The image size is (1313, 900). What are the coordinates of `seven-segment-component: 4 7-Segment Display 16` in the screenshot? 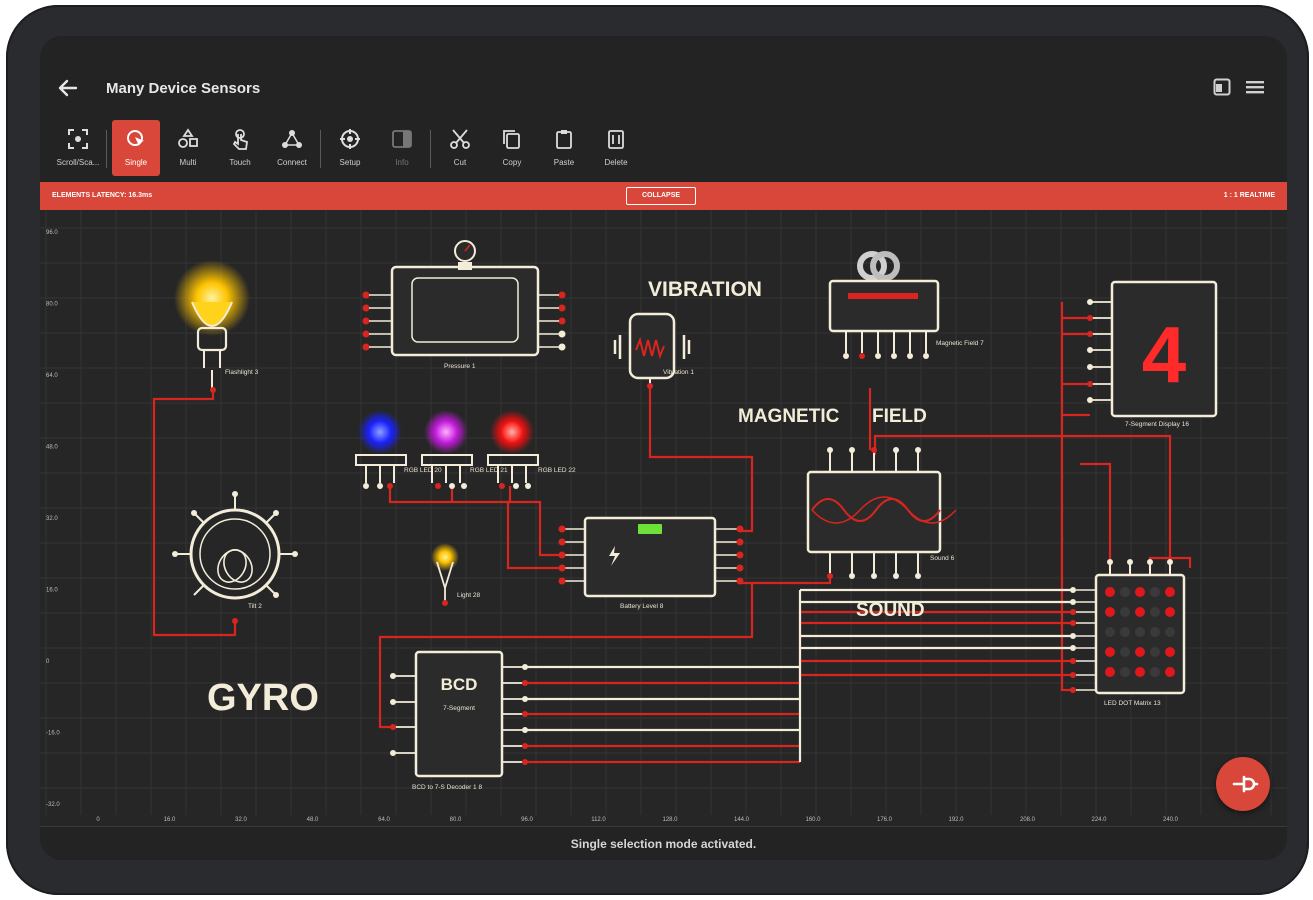 It's located at (1152, 354).